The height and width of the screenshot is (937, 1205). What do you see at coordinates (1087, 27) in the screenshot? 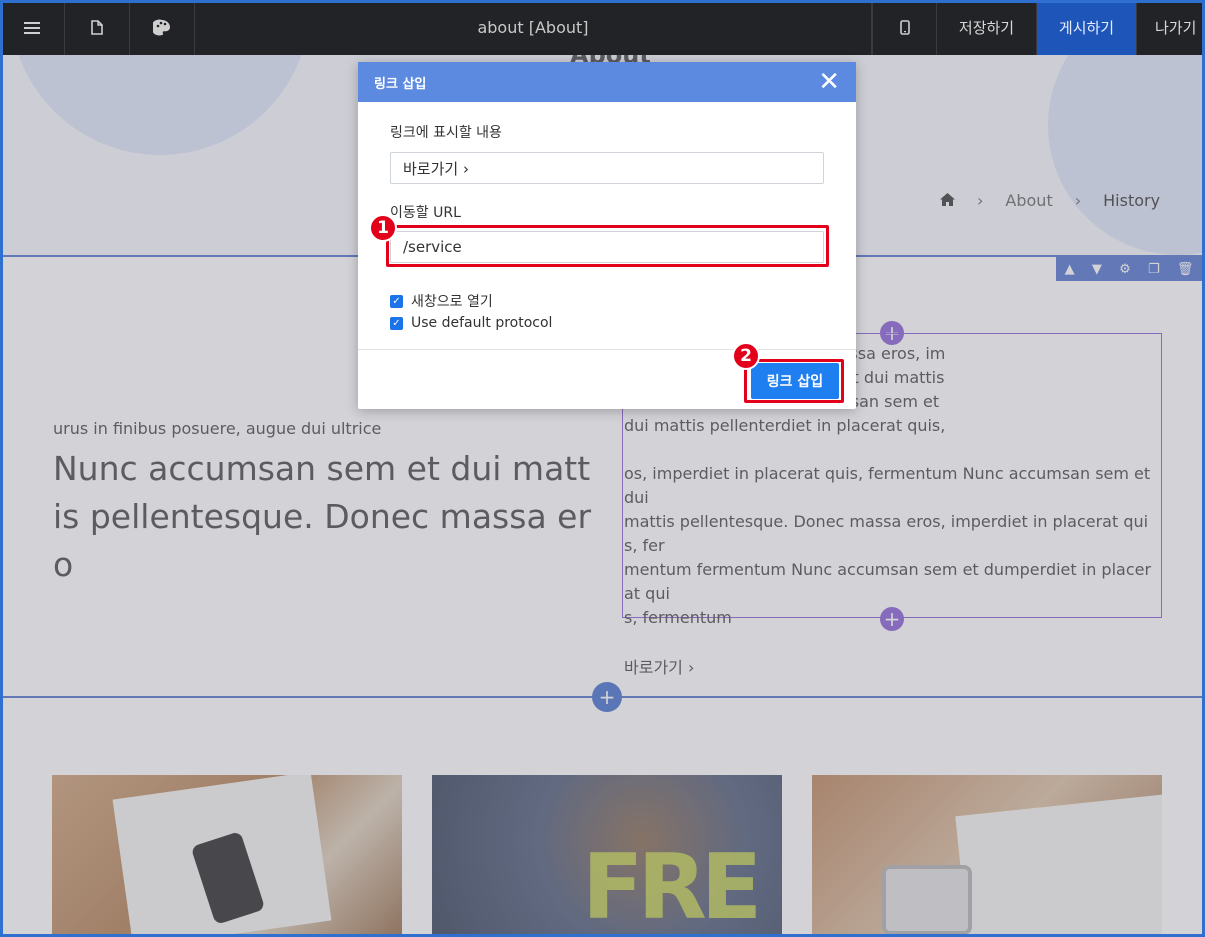
I see `publish-button: 게시하기` at bounding box center [1087, 27].